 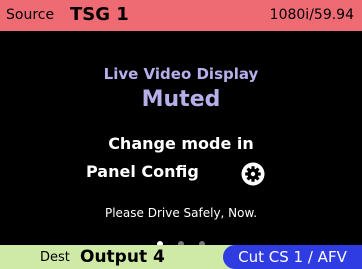 I want to click on display-mode-state: Muted, so click(x=181, y=99).